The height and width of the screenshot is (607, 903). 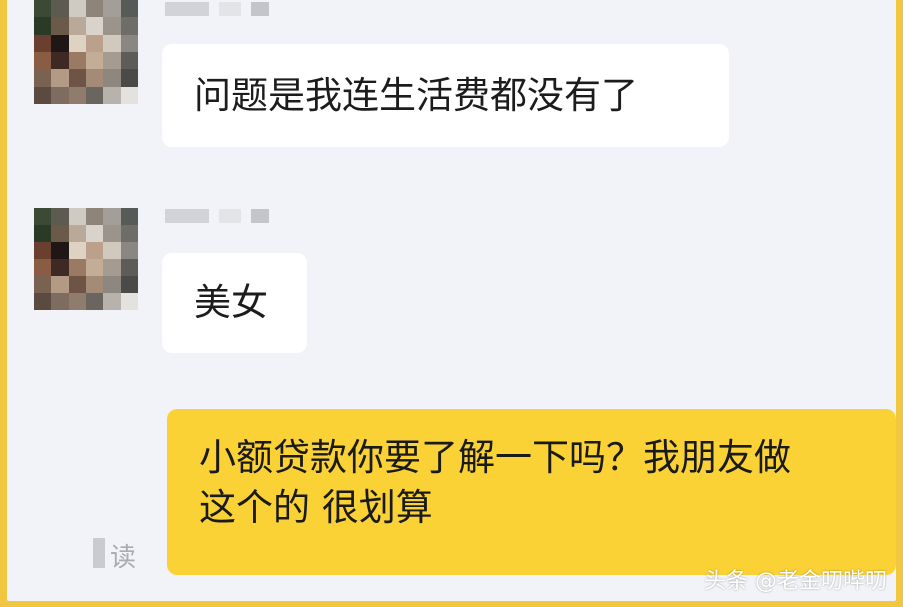 I want to click on incoming-message-bubble: 问题是我连生活费都没有了, so click(x=445, y=95).